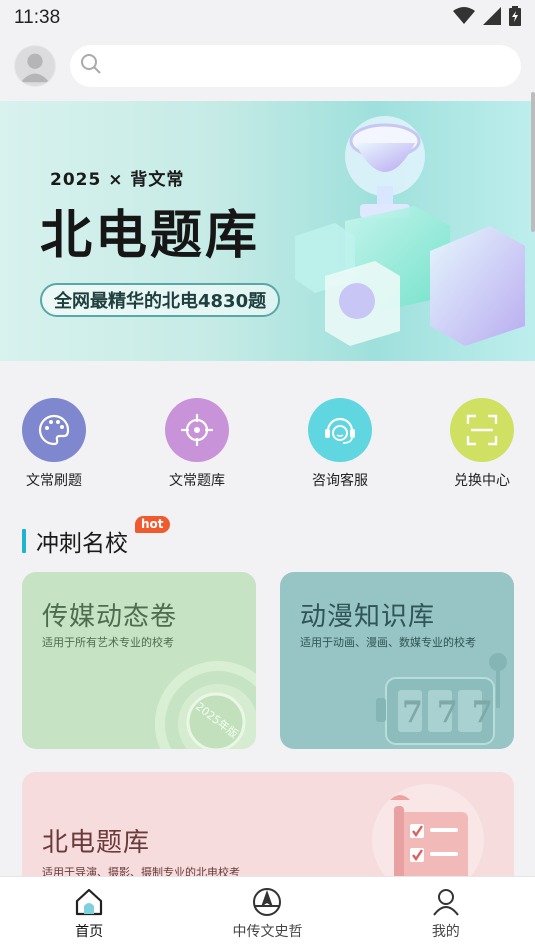  I want to click on signal-icon, so click(492, 18).